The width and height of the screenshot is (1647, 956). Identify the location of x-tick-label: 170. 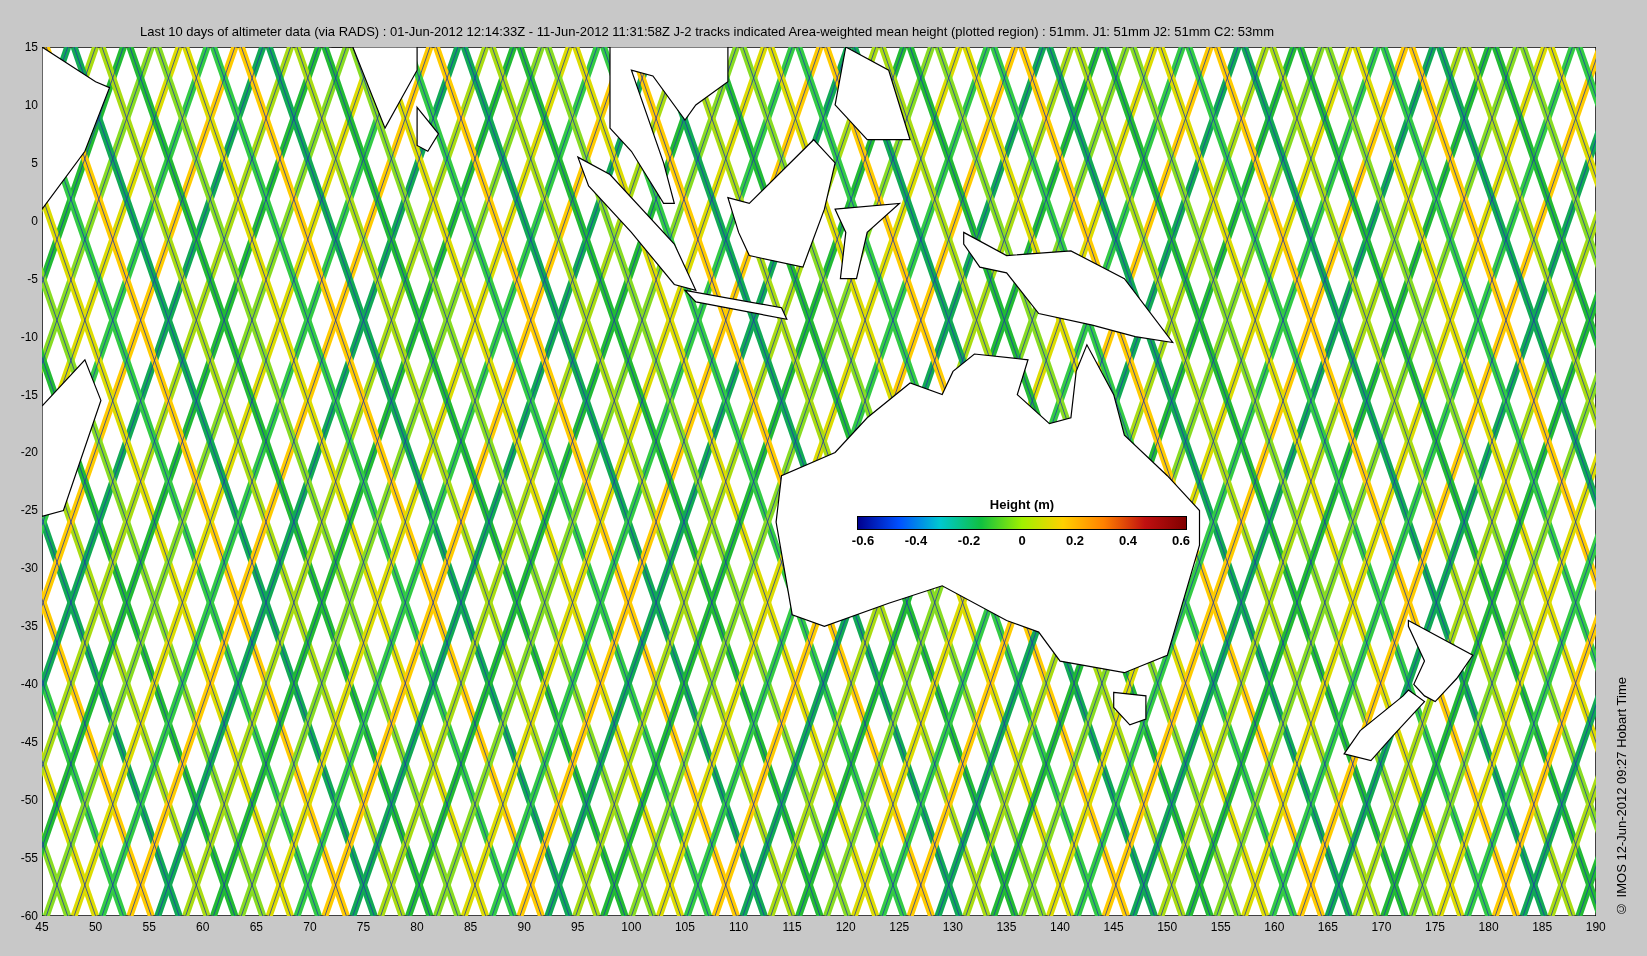
(1381, 927).